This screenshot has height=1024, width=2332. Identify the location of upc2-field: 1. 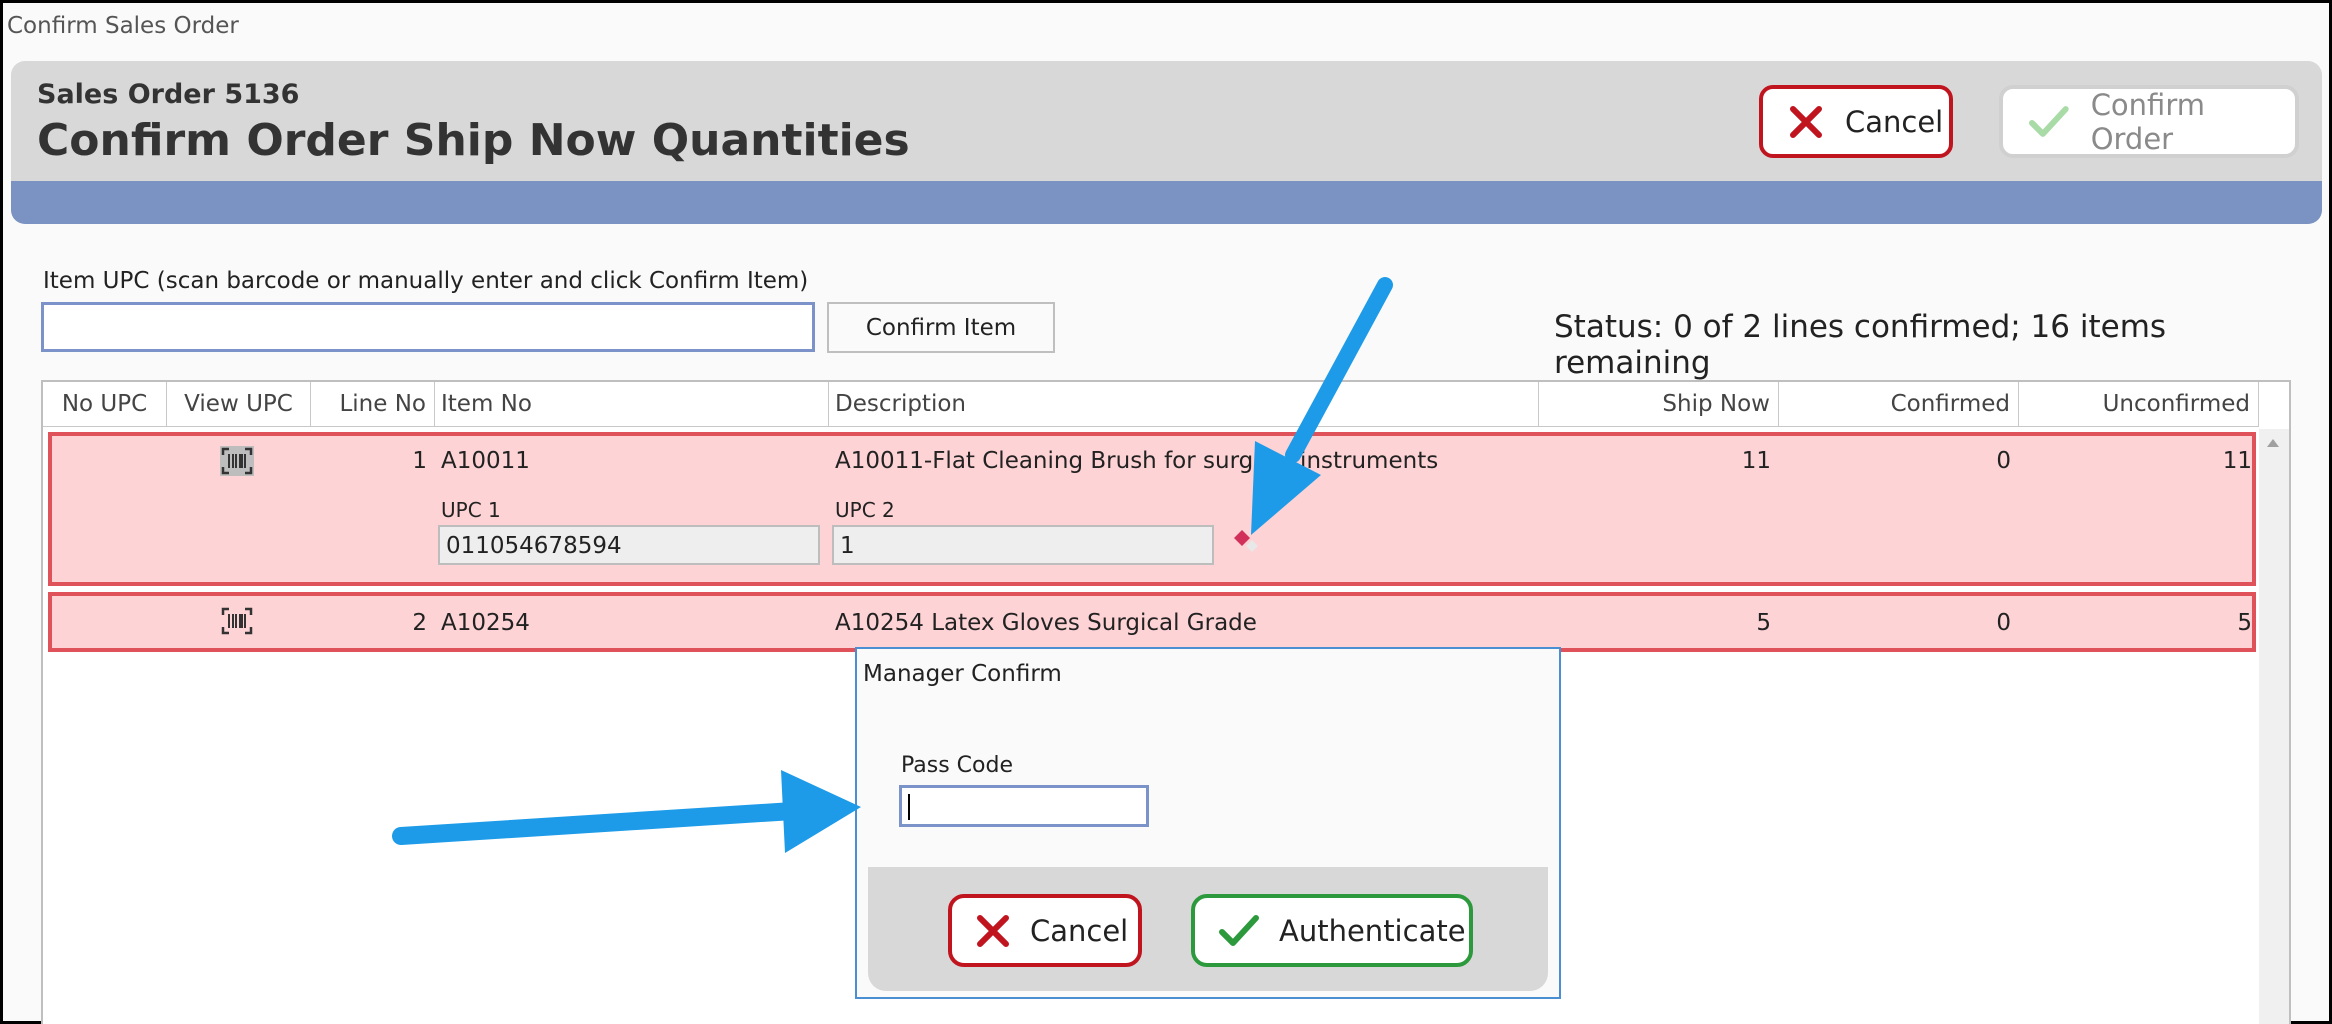
(1023, 545).